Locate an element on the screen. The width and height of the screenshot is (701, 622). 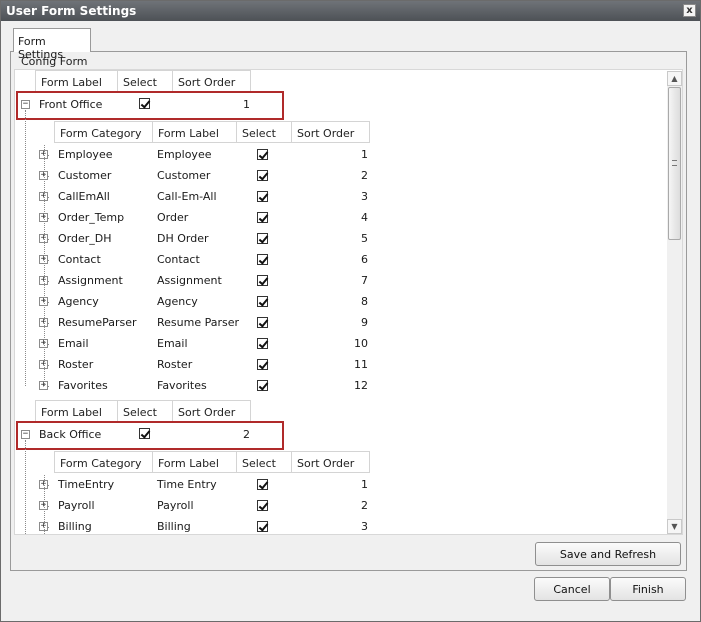
row-form-category: Roster is located at coordinates (75, 364).